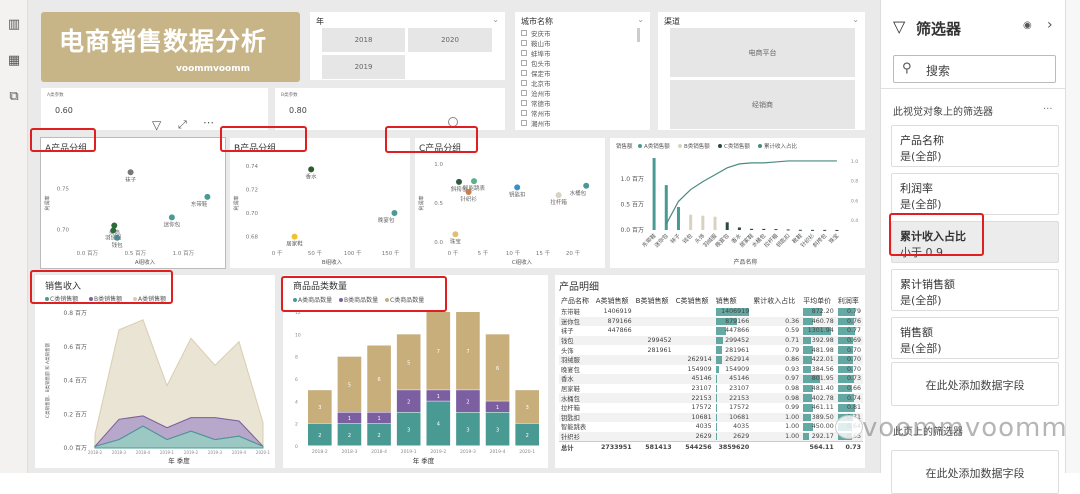  Describe the element at coordinates (975, 290) in the screenshot. I see `filter-card: 累计销售额 是(全部)` at that location.